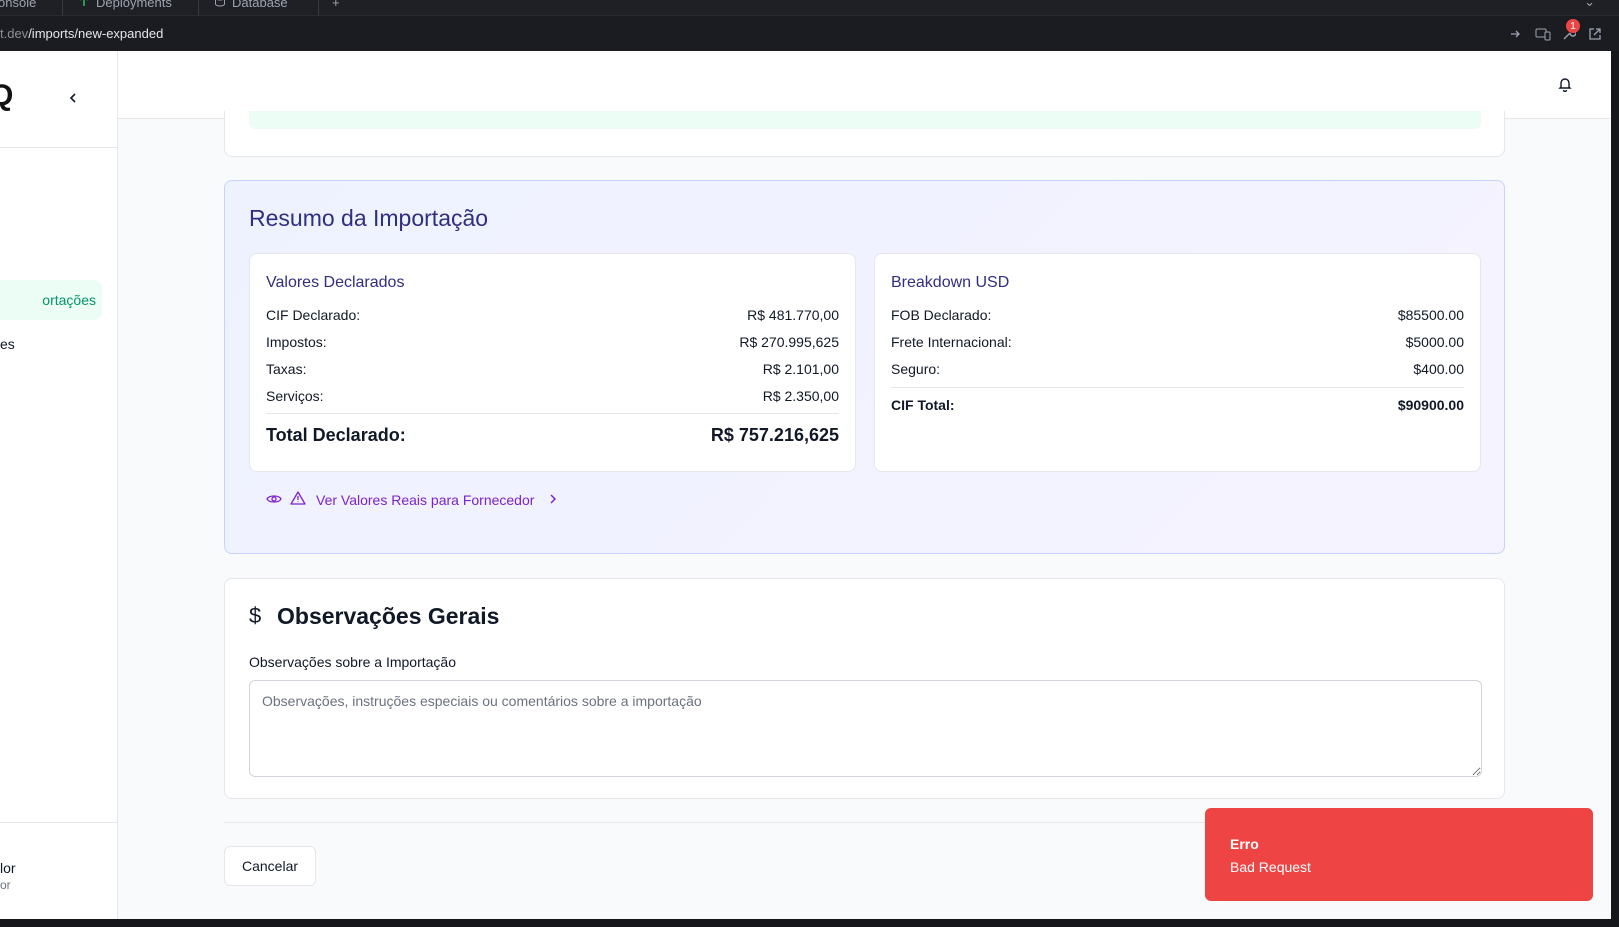 This screenshot has height=927, width=1619. What do you see at coordinates (916, 369) in the screenshot?
I see `row-label: Seguro:` at bounding box center [916, 369].